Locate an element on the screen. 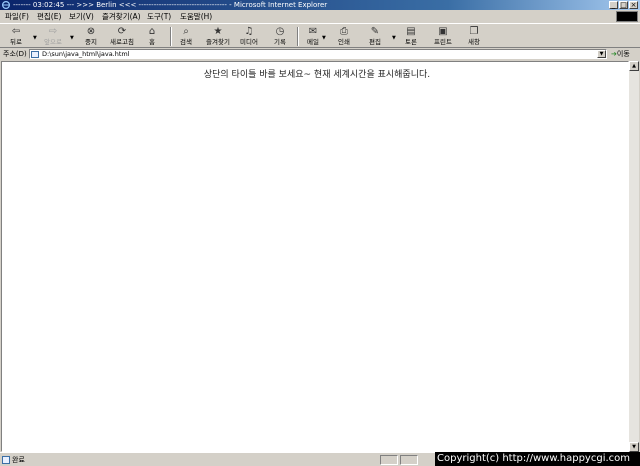 The width and height of the screenshot is (640, 466). menu-view: 보기(V) is located at coordinates (81, 16).